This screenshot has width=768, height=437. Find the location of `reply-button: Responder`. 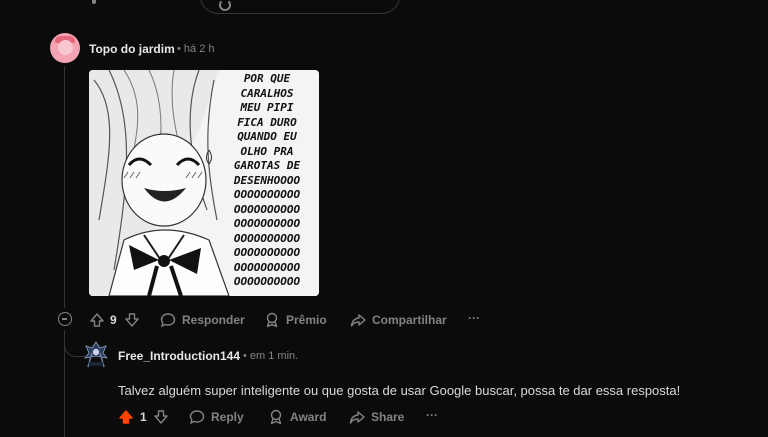

reply-button: Responder is located at coordinates (202, 320).